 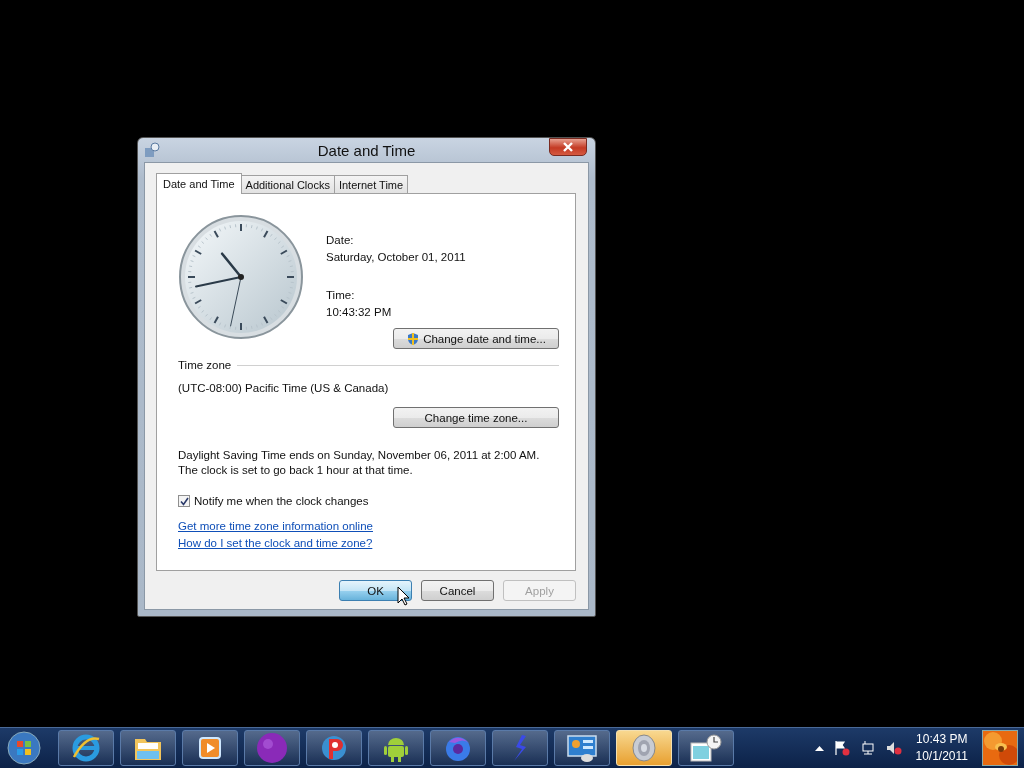 What do you see at coordinates (275, 543) in the screenshot?
I see `help-link: How do I set the clock and time zone?` at bounding box center [275, 543].